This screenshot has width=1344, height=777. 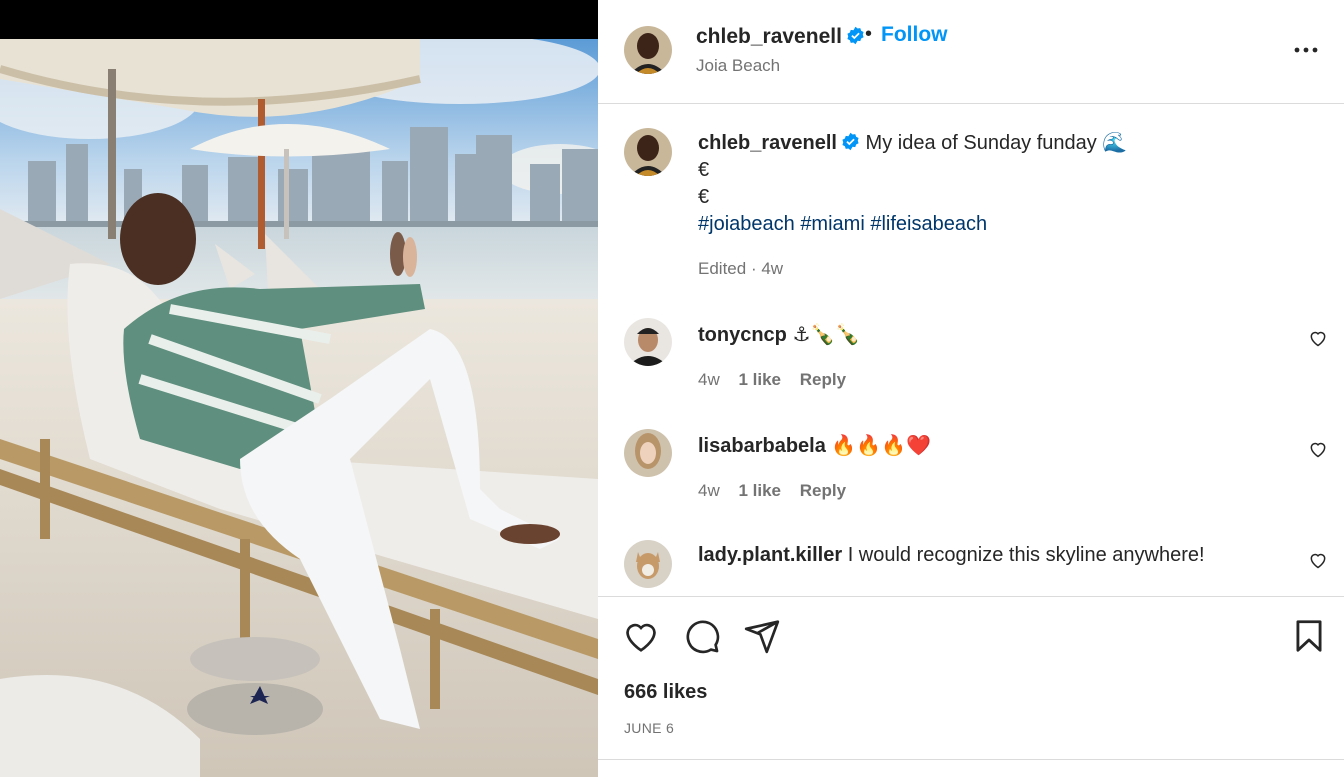 I want to click on hashtag-link: #joiabeach, so click(x=746, y=224).